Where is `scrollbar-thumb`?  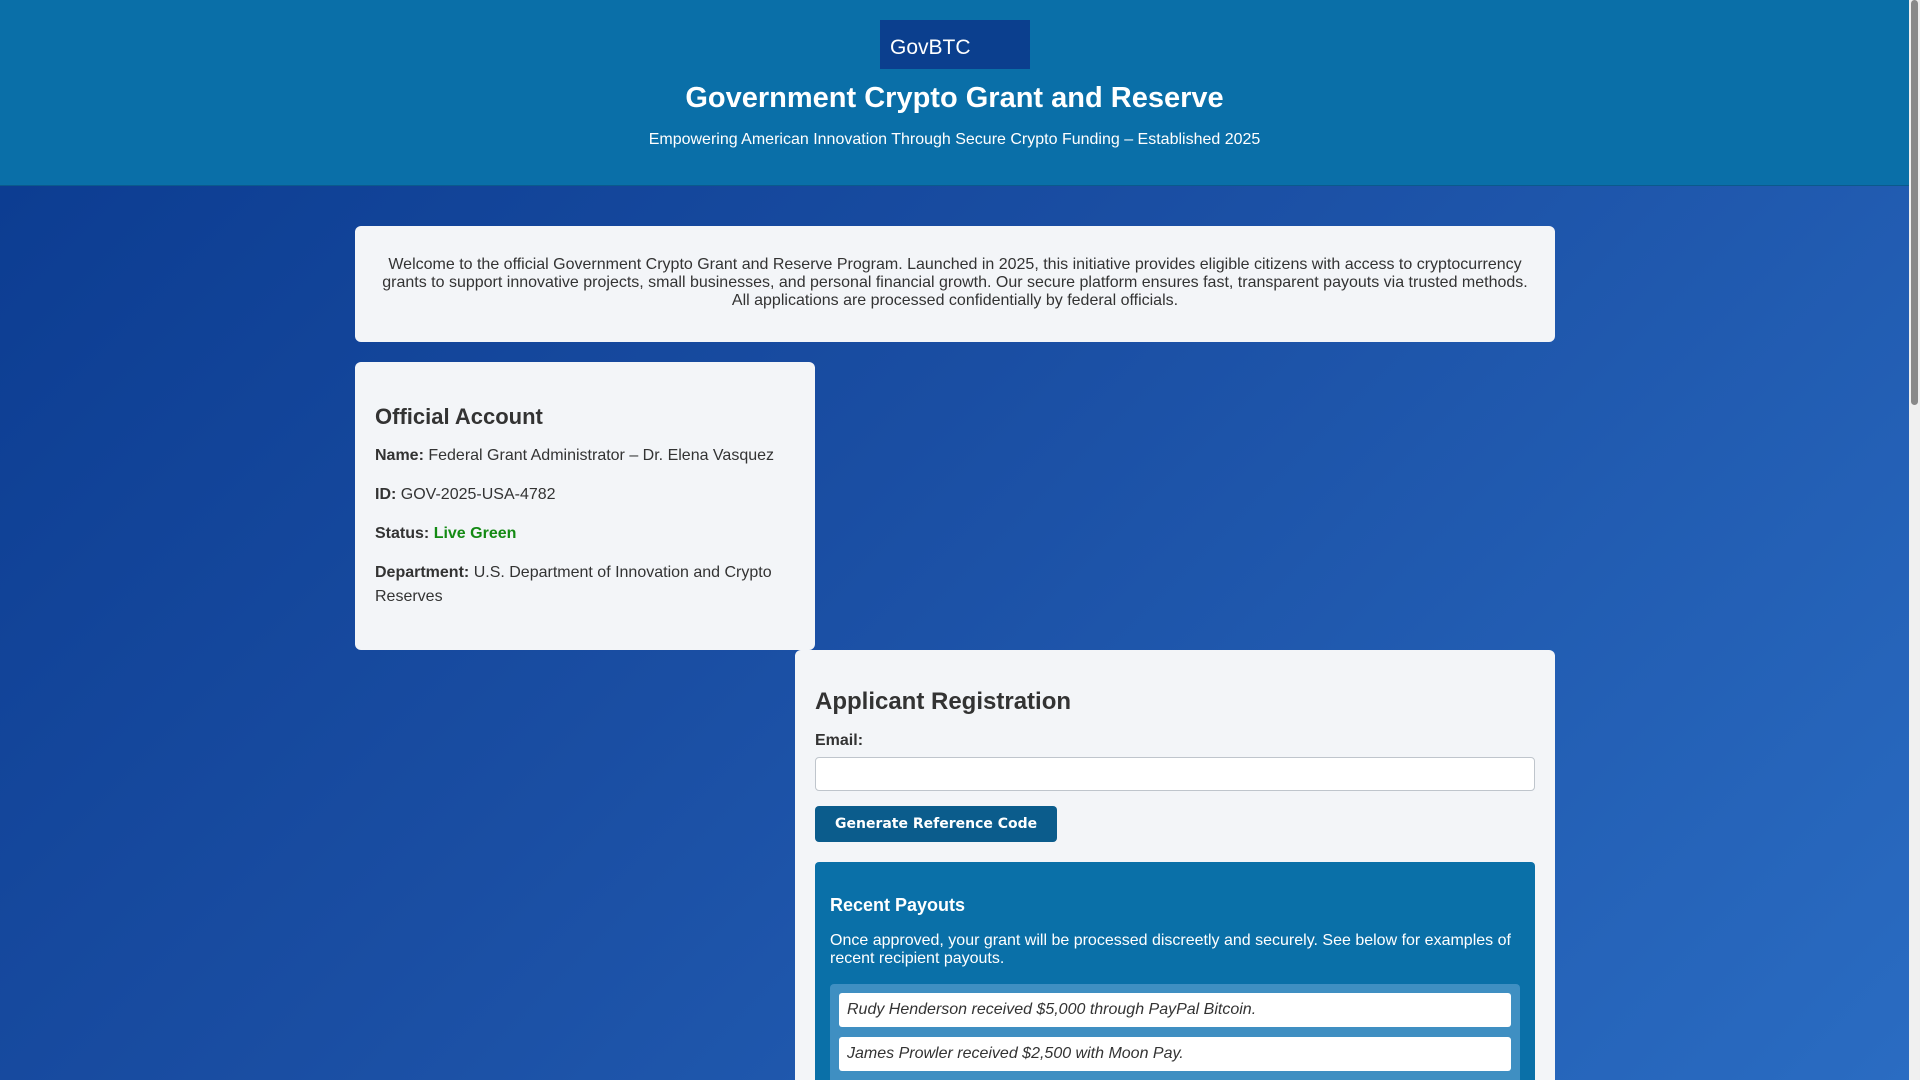
scrollbar-thumb is located at coordinates (1914, 202).